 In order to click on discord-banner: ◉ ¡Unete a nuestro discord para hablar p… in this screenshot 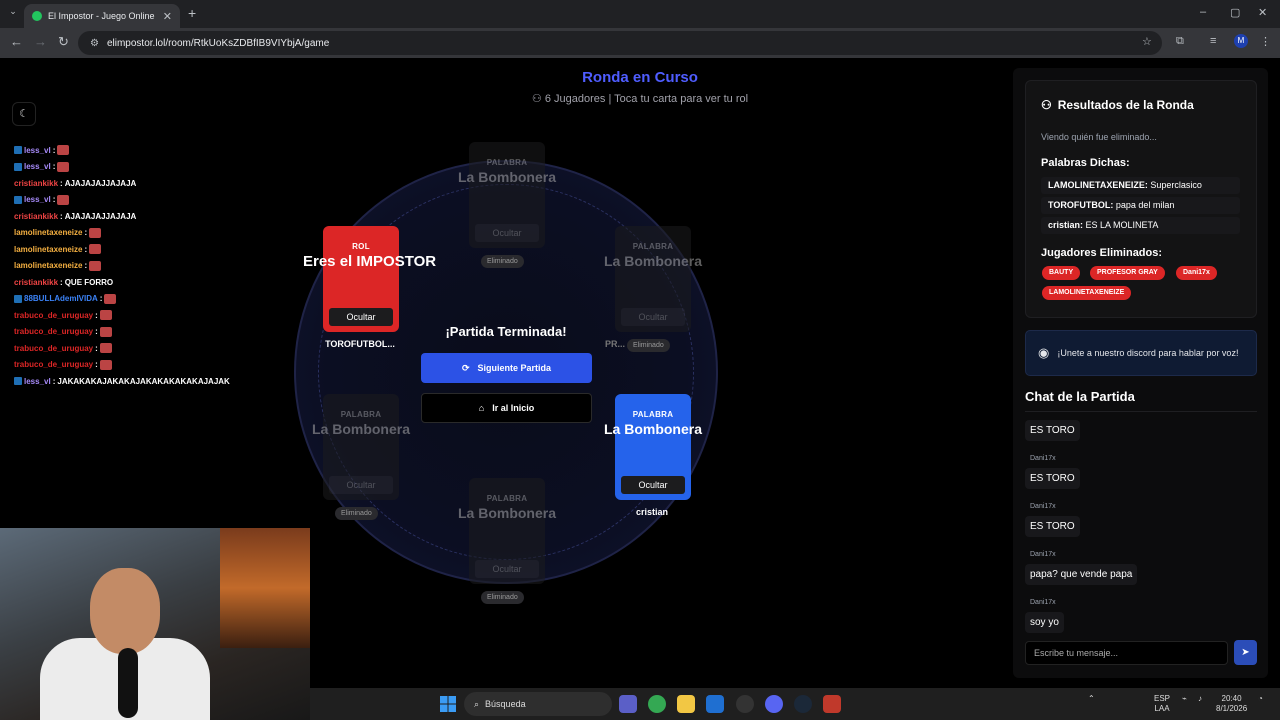, I will do `click(1141, 353)`.